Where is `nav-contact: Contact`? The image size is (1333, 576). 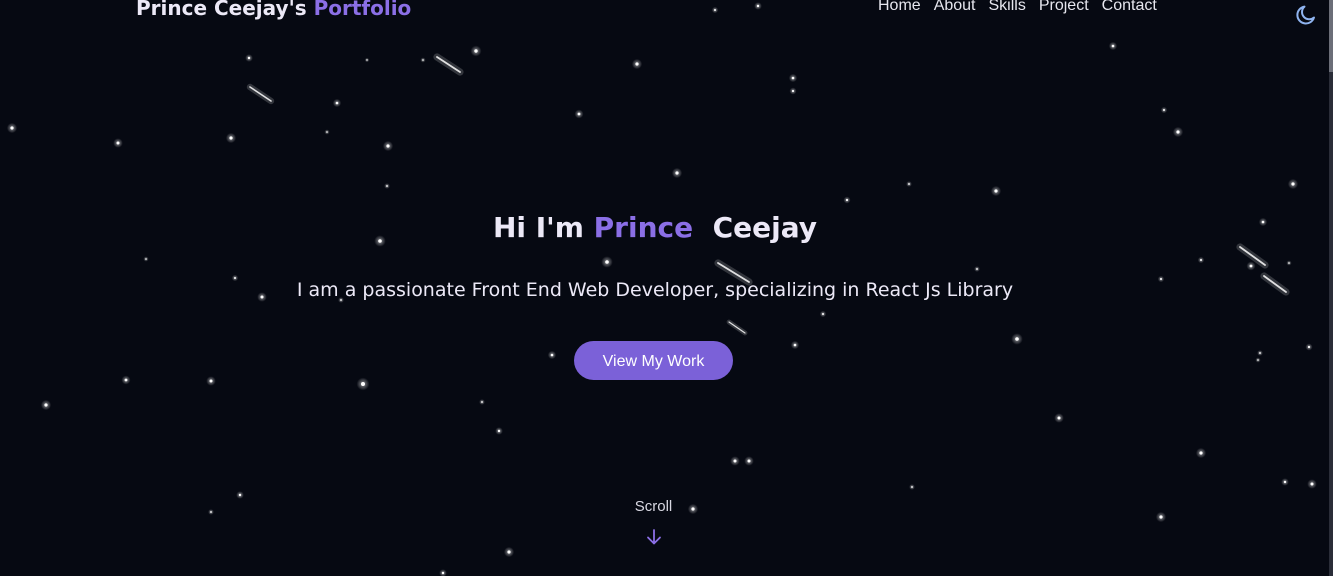
nav-contact: Contact is located at coordinates (1129, 7).